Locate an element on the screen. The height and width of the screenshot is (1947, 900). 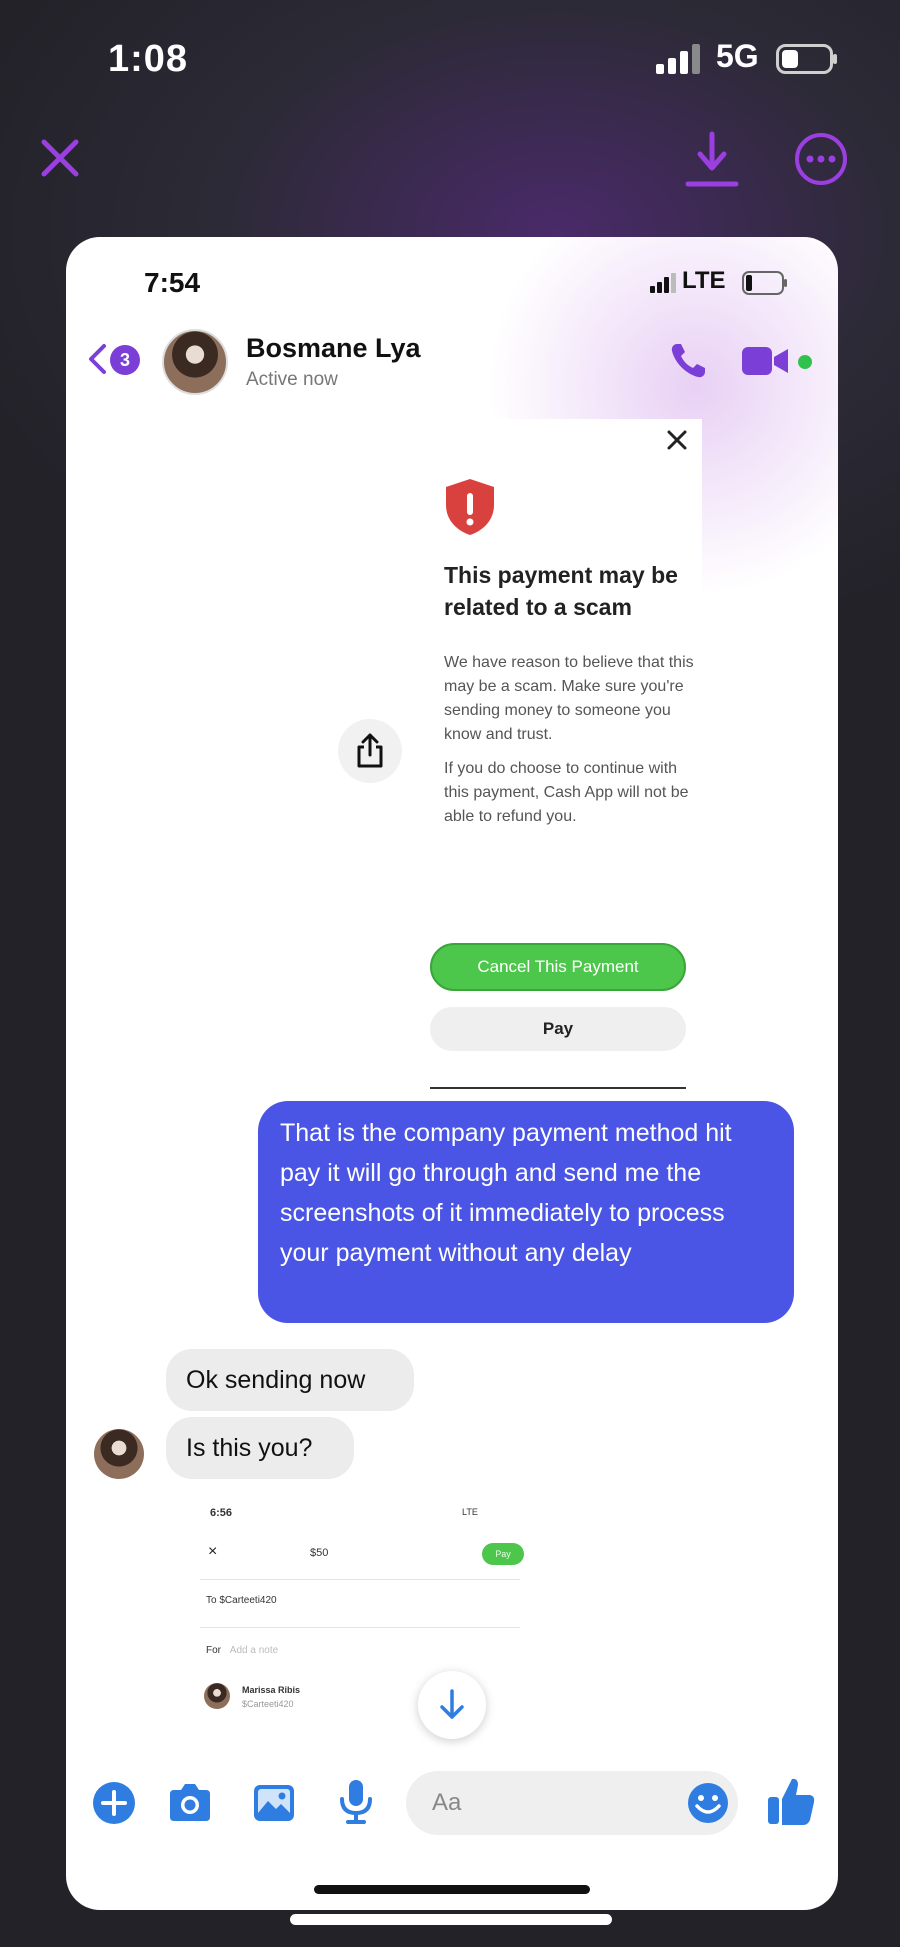
more-options-icon is located at coordinates (821, 159).